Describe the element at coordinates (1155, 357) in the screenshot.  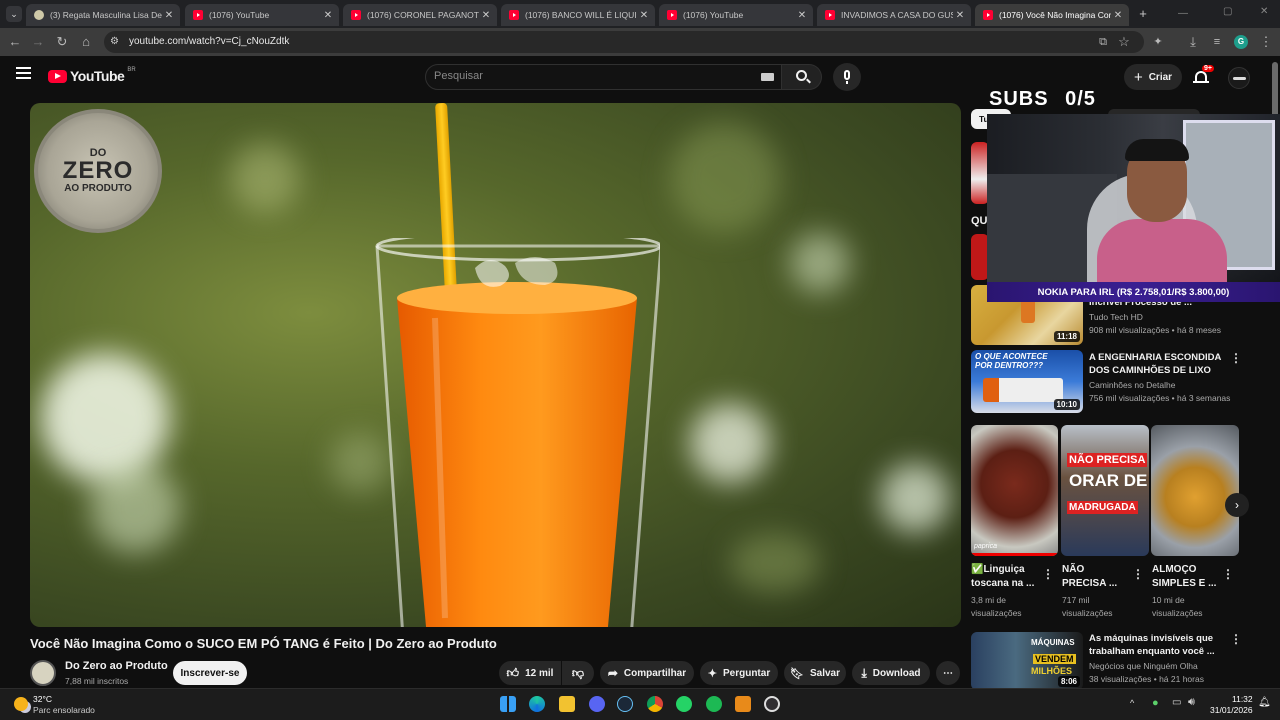
I see `video-title-line: A ENGENHARIA ESCONDIDA` at that location.